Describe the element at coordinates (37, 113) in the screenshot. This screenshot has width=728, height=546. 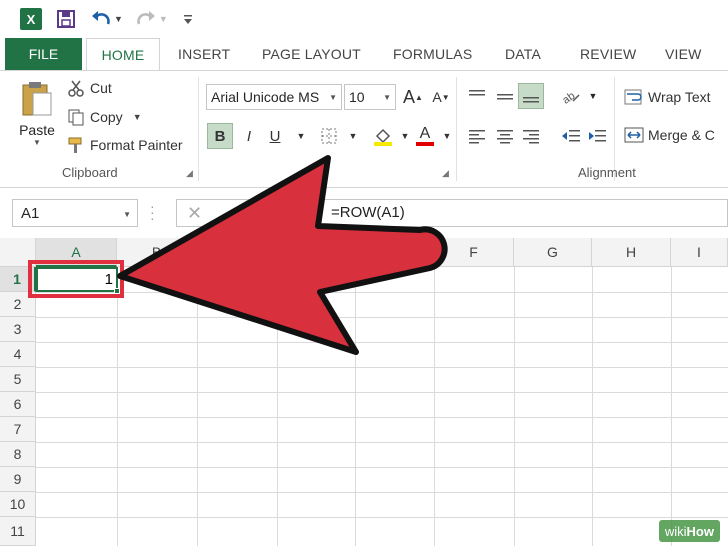
I see `paste-button: Paste ▼` at that location.